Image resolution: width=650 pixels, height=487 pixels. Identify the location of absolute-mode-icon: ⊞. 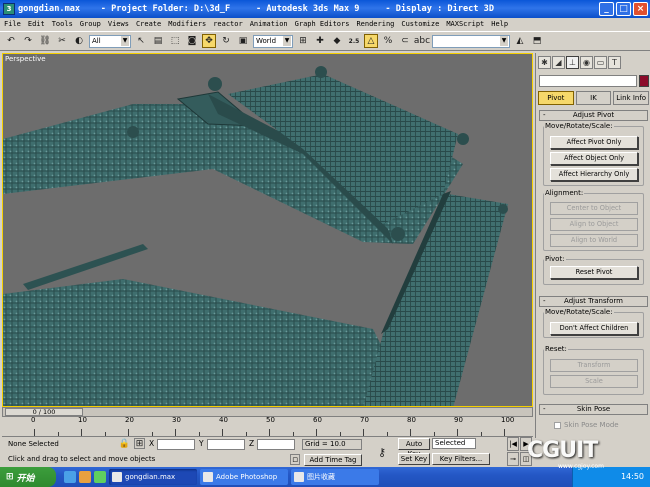
(139, 443).